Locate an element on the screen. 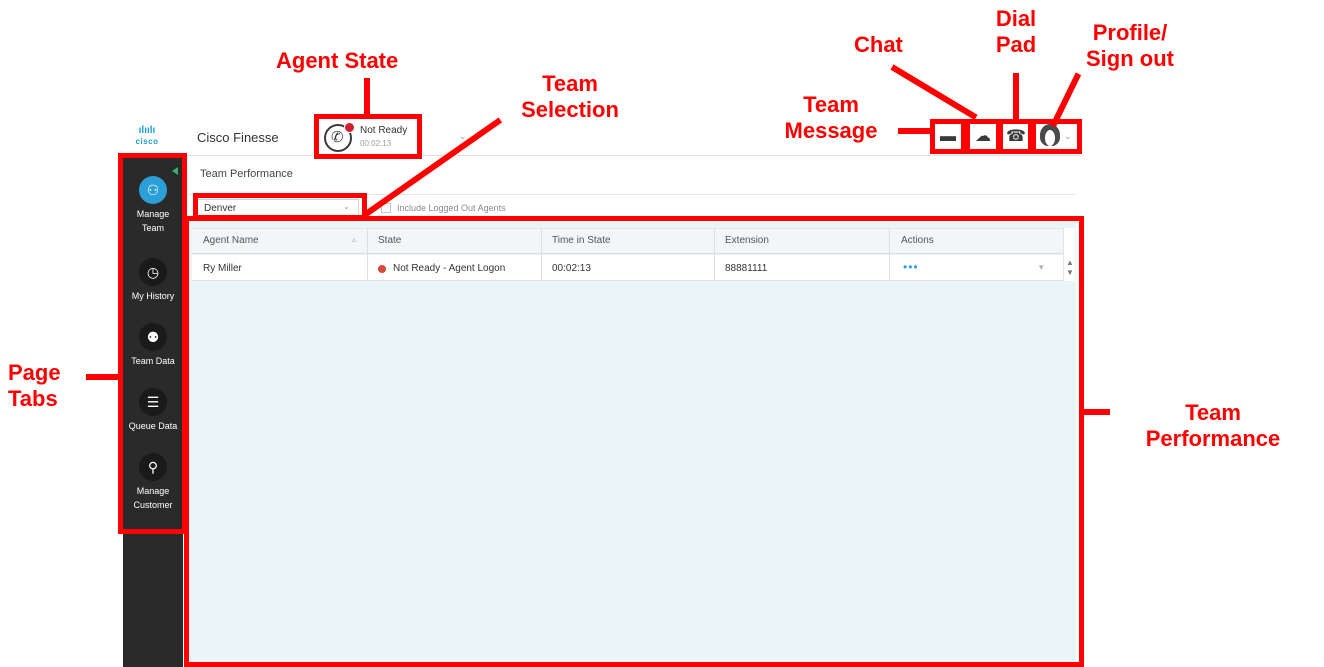 This screenshot has height=667, width=1324. page-tabs-line1: Page is located at coordinates (34, 372).